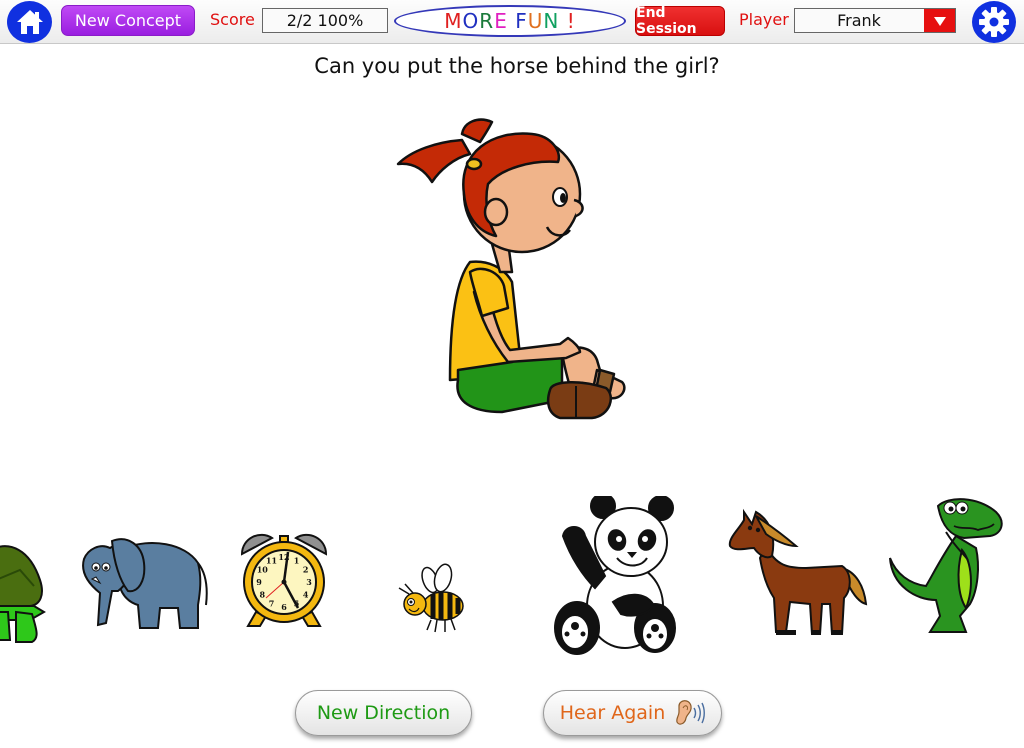 The image size is (1024, 748). I want to click on bee-item, so click(433, 598).